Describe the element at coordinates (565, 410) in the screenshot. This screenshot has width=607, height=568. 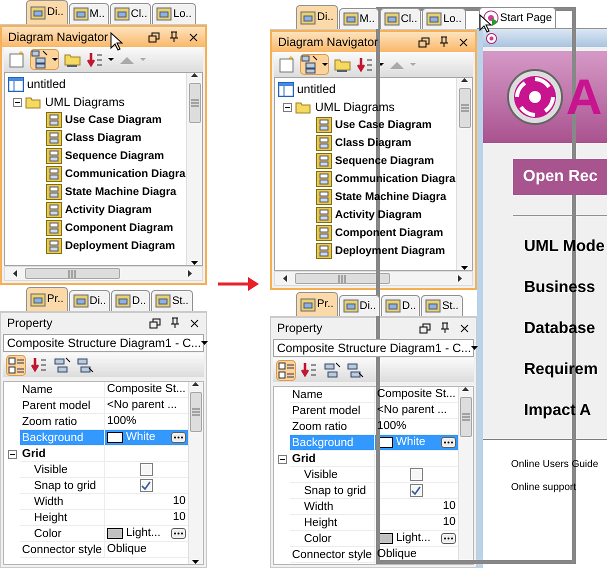
I see `section-link: Impact A` at that location.